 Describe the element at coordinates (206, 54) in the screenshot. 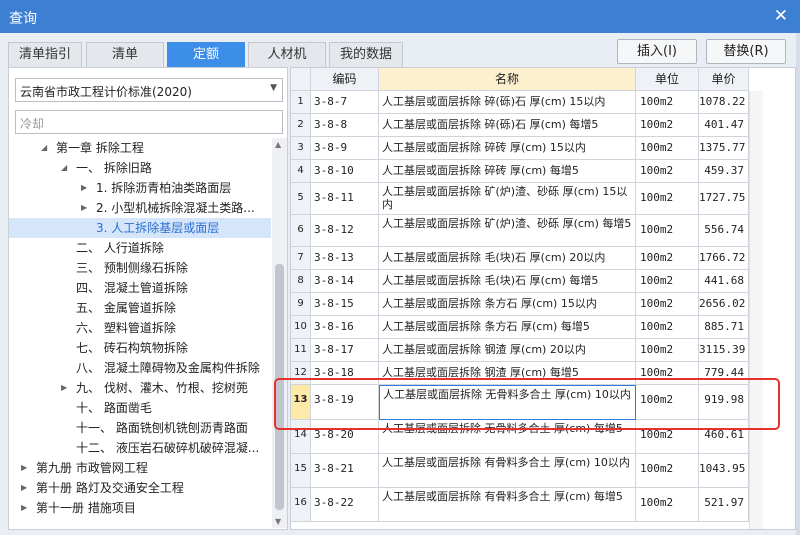

I see `tab-quota: 定额` at that location.